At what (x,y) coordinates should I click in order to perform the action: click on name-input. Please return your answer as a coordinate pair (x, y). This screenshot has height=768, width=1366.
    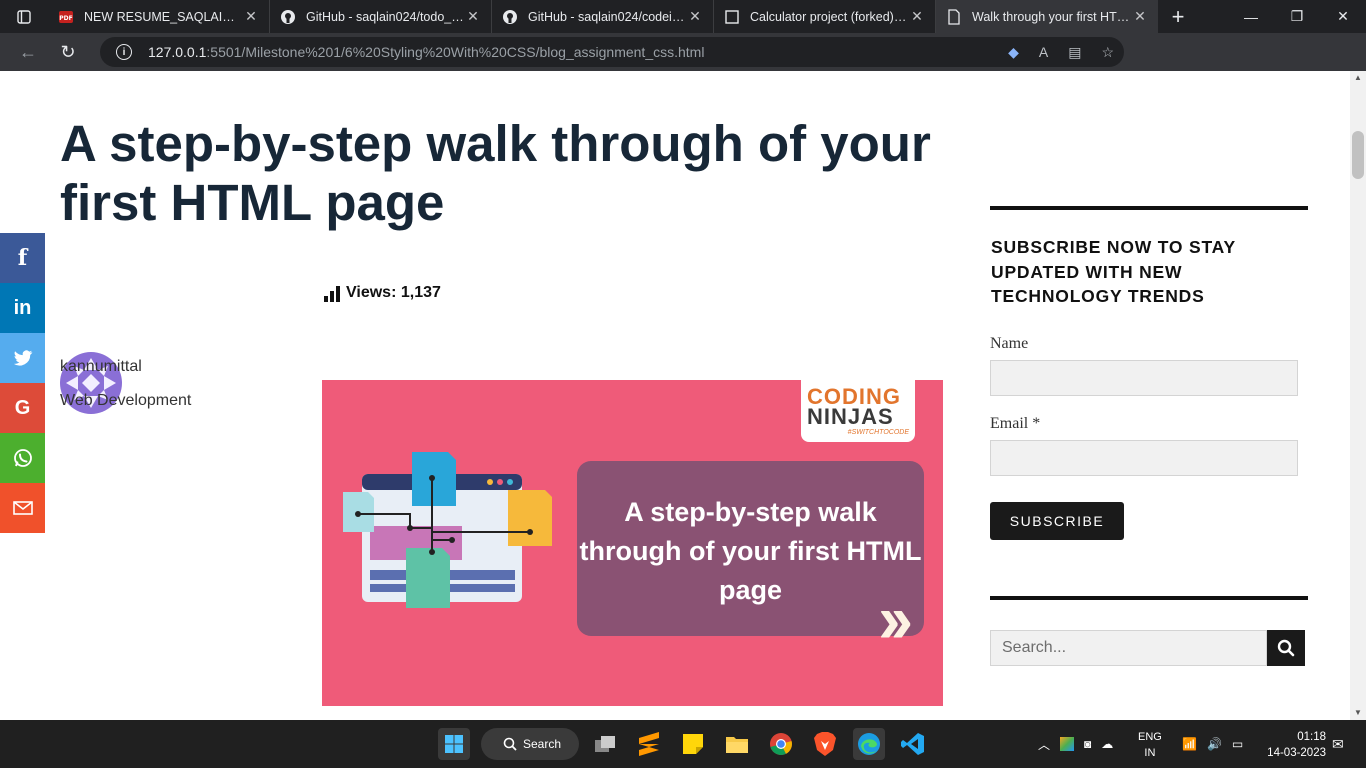
    Looking at the image, I should click on (1144, 378).